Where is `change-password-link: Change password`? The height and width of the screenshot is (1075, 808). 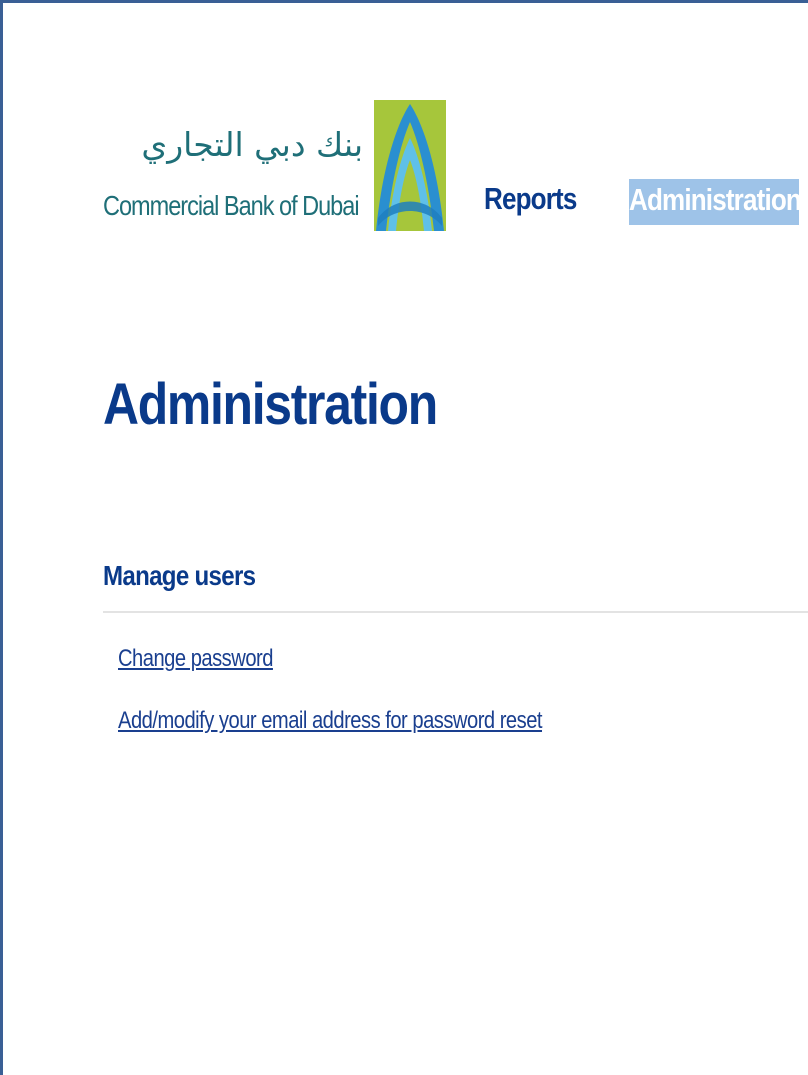
change-password-link: Change password is located at coordinates (195, 658).